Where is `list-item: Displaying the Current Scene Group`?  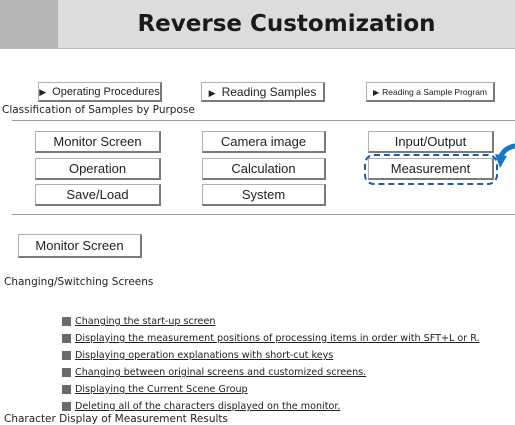
list-item: Displaying the Current Scene Group is located at coordinates (271, 389).